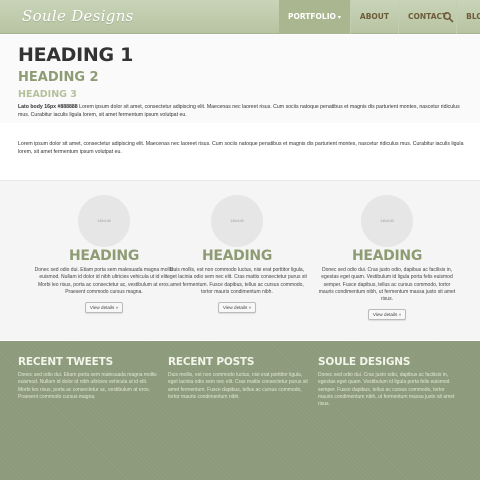 The width and height of the screenshot is (480, 480). I want to click on chevron-down-icon: ▾, so click(339, 17).